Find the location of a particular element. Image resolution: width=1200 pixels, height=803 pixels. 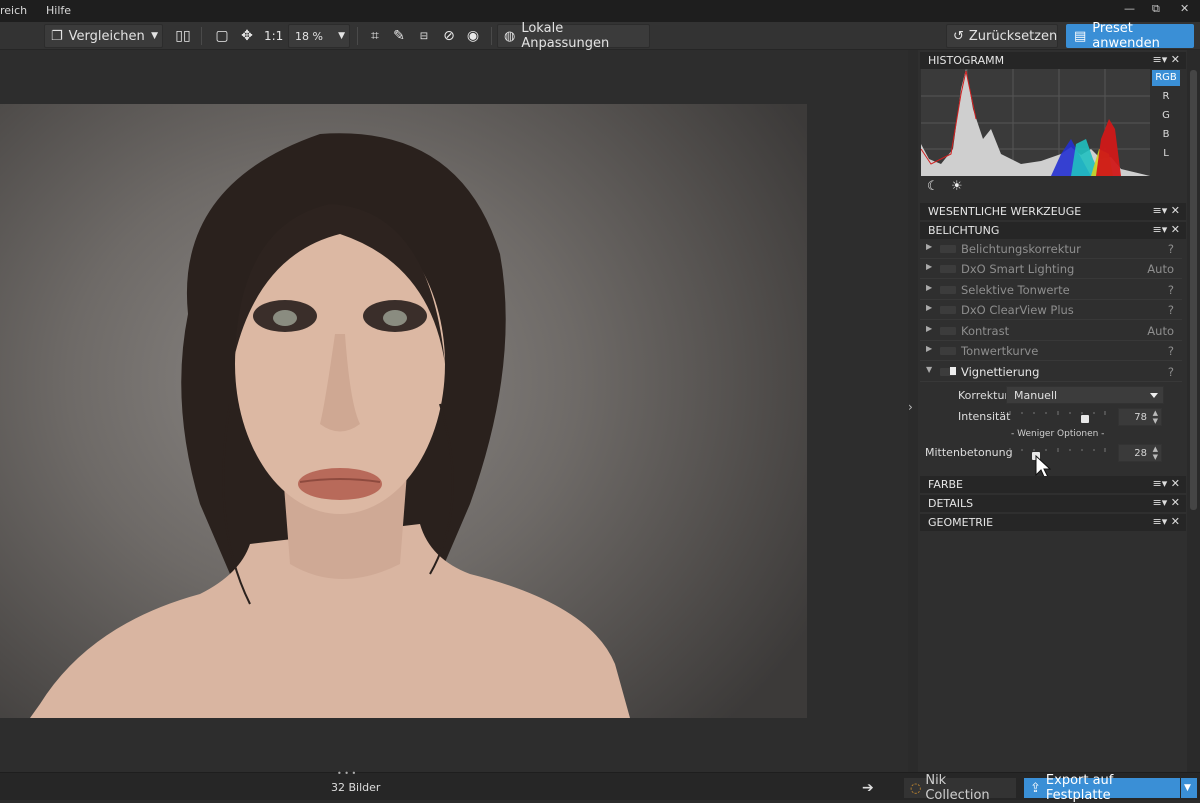

zoom-select: 18 % ▼ is located at coordinates (319, 36).